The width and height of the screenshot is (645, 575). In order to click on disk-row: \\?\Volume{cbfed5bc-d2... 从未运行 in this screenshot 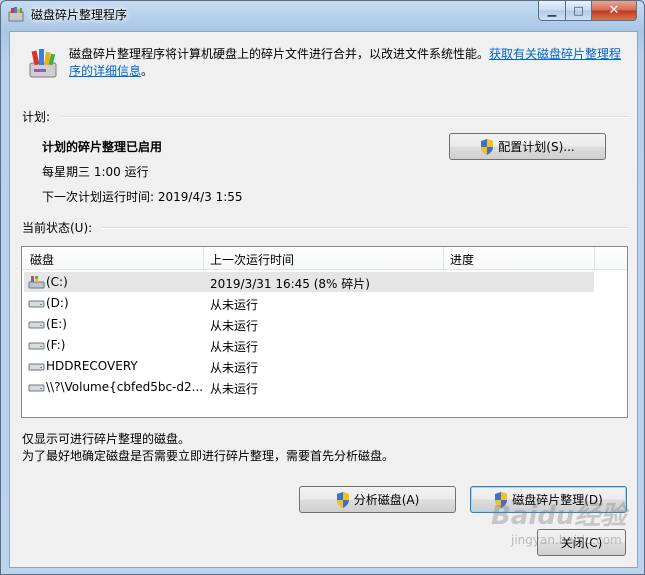, I will do `click(309, 387)`.